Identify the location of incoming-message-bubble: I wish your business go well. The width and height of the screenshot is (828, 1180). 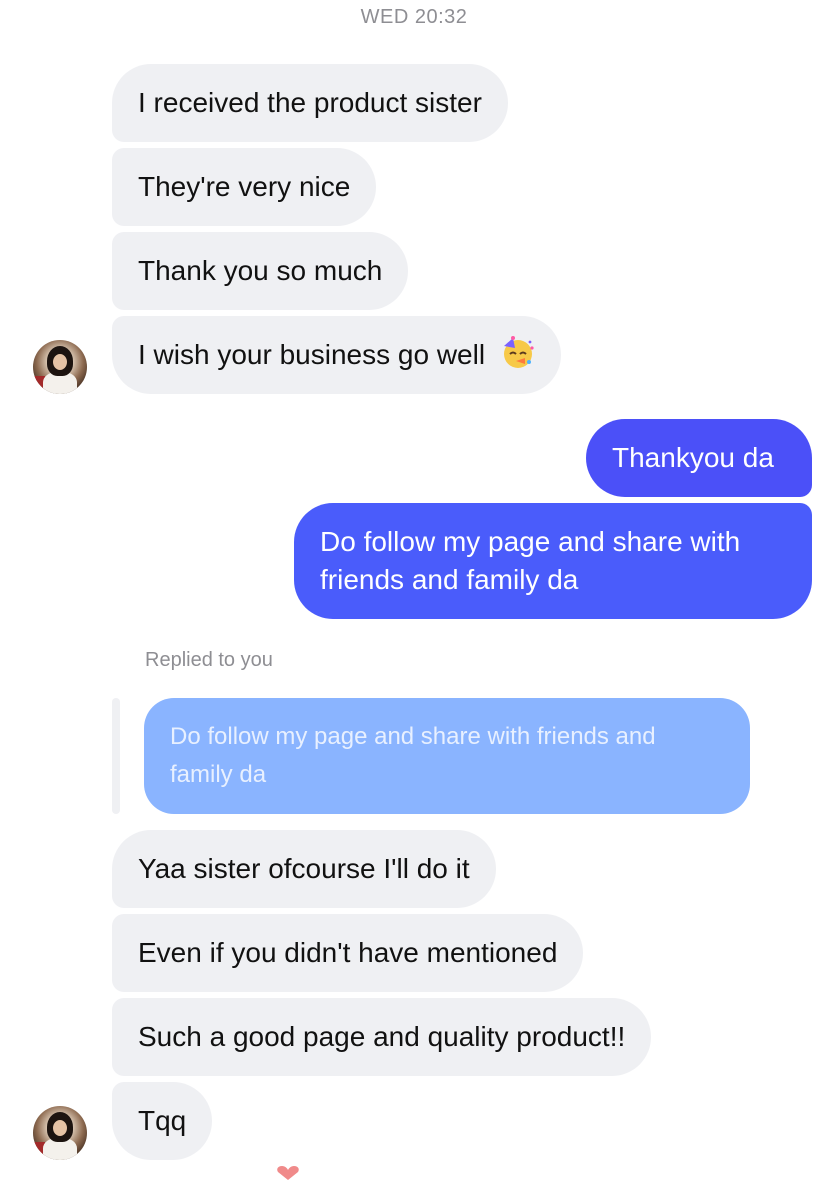
(336, 355).